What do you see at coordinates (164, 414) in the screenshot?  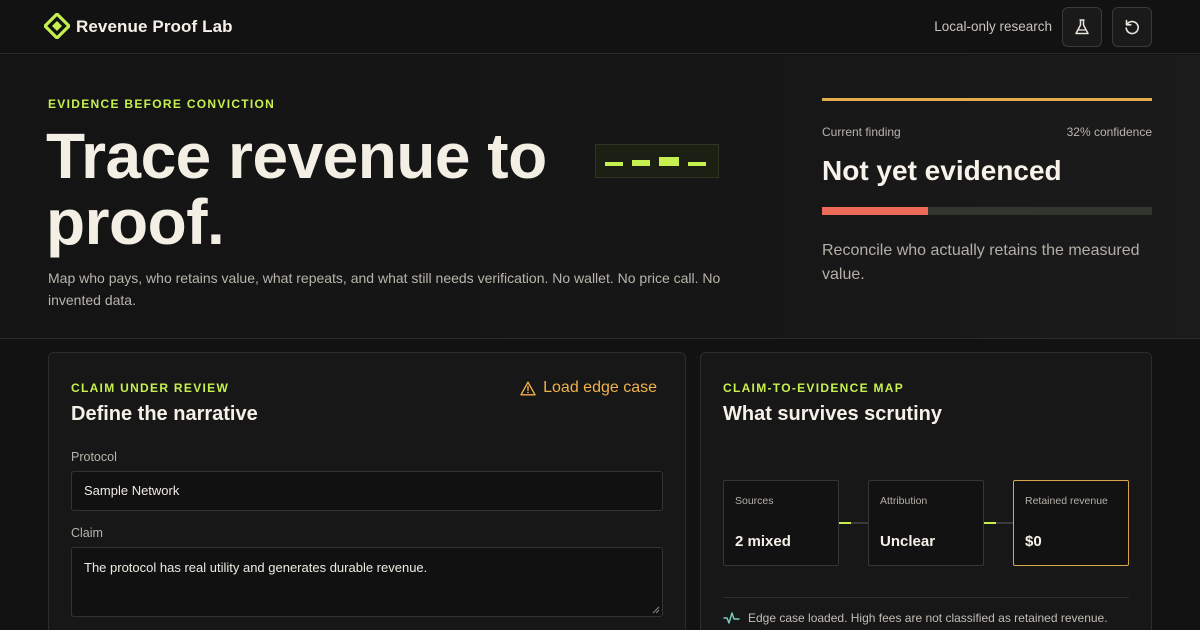 I see `claim-panel-title: Define the narrative` at bounding box center [164, 414].